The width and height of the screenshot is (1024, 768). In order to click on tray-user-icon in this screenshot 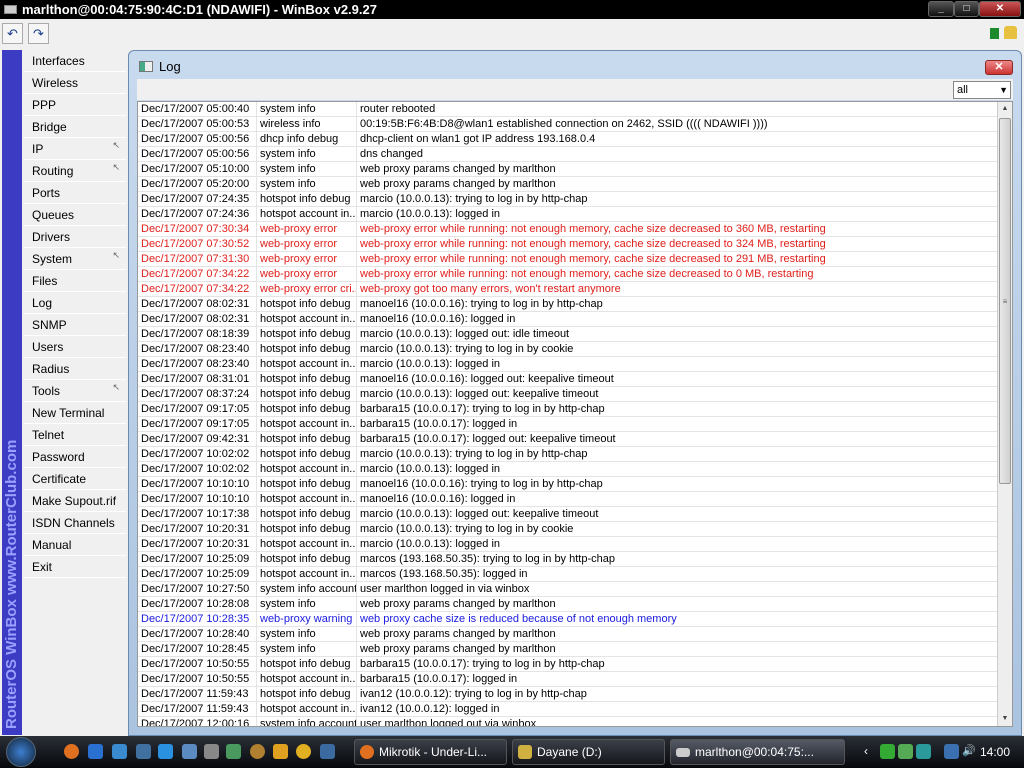, I will do `click(905, 751)`.